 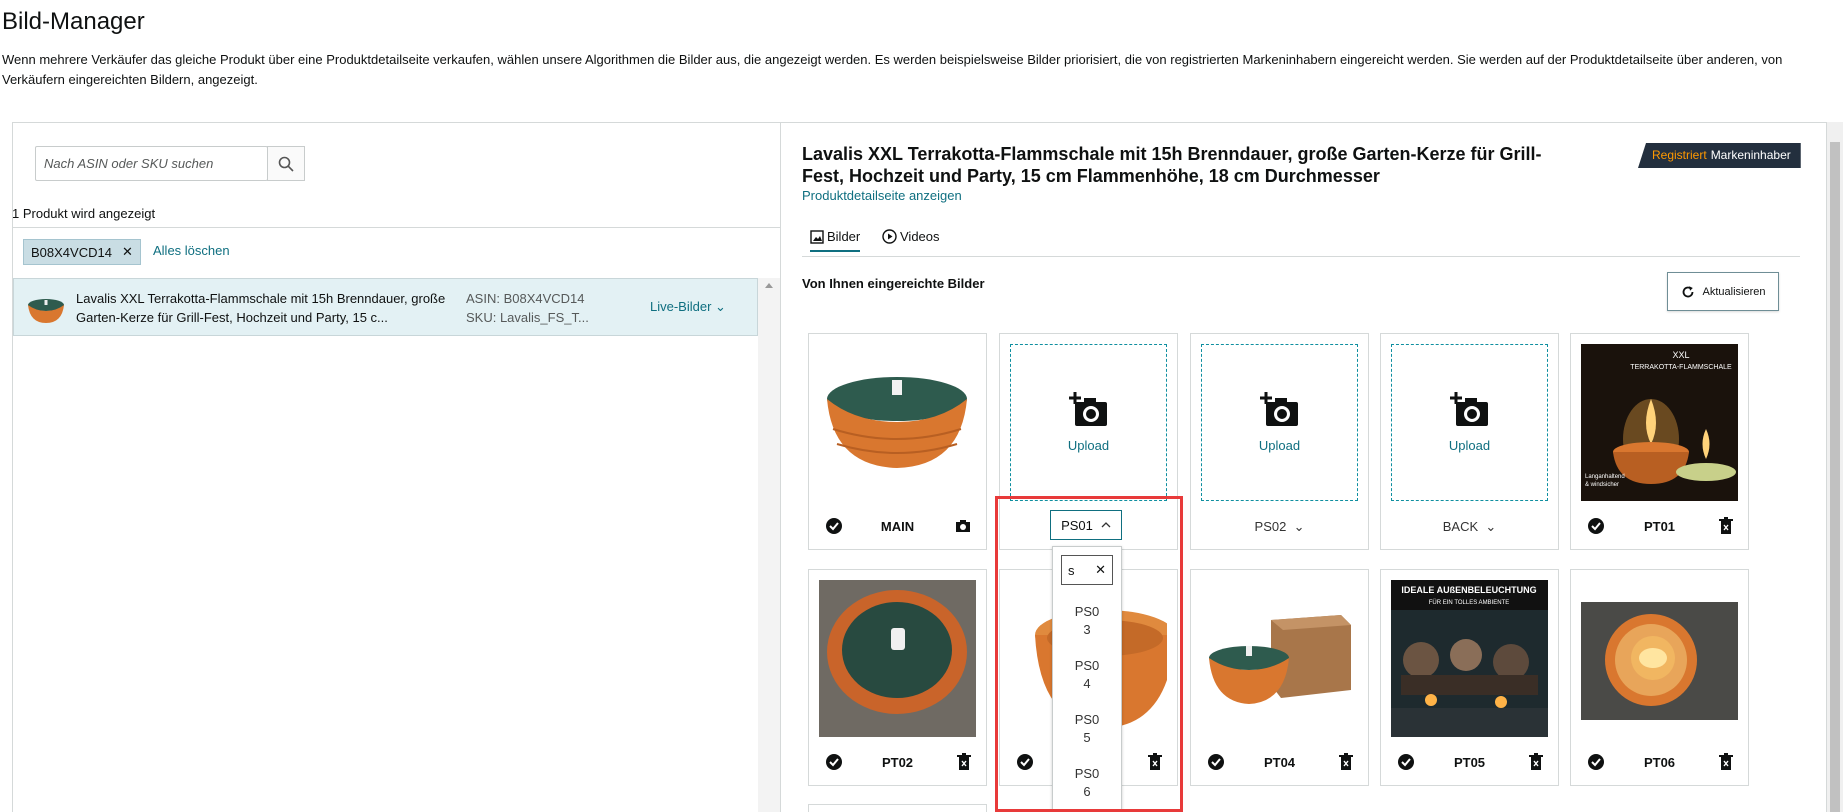 What do you see at coordinates (688, 307) in the screenshot?
I see `live-images-dropdown: Live-Bilder ⌄` at bounding box center [688, 307].